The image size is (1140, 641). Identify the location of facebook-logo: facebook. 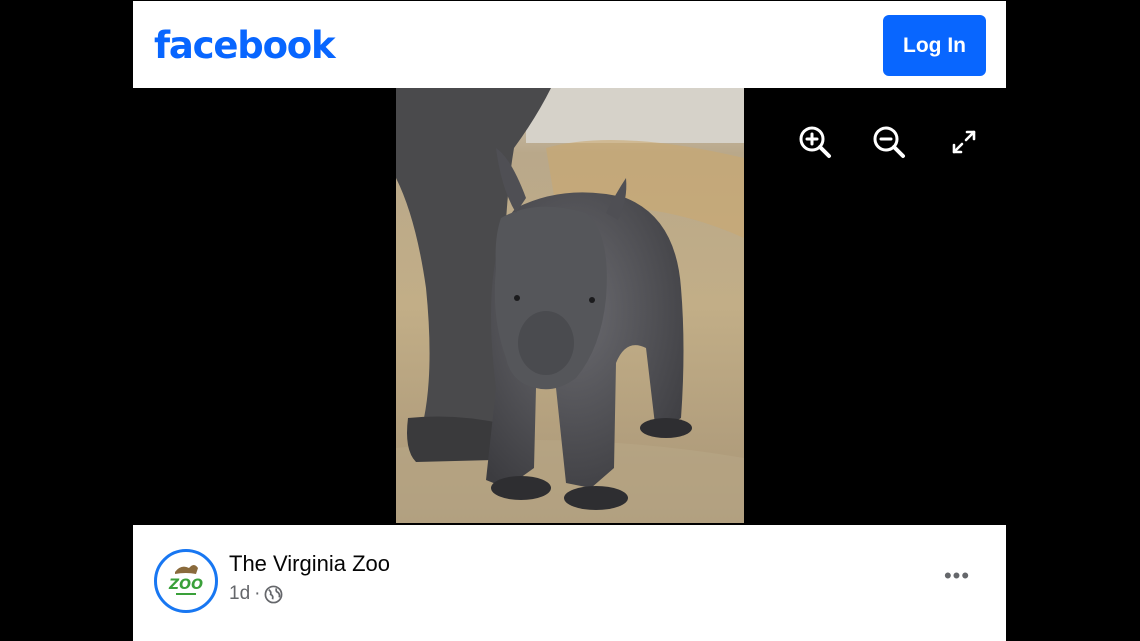
(245, 46).